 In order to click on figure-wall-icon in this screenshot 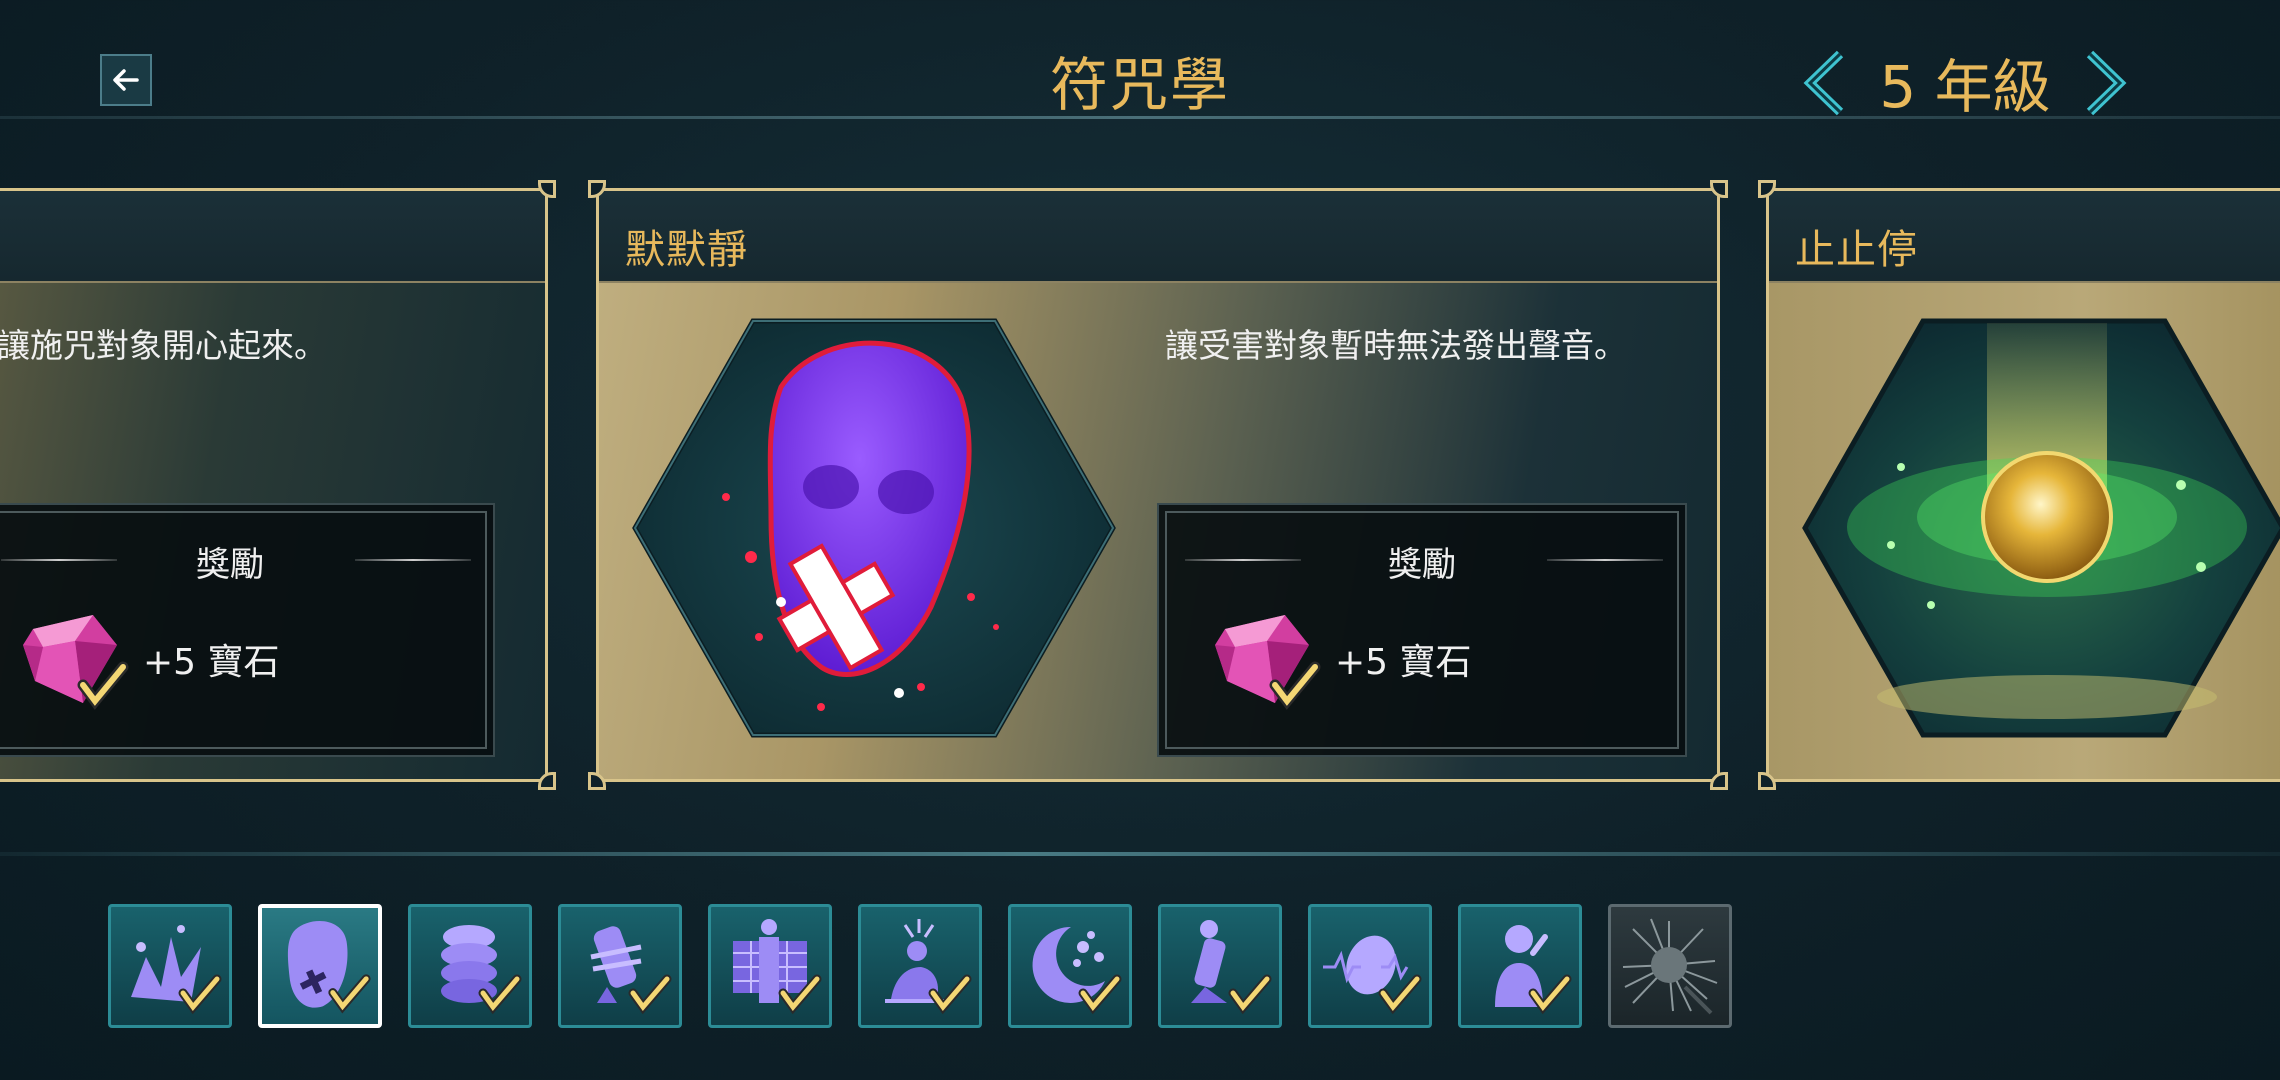, I will do `click(777, 967)`.